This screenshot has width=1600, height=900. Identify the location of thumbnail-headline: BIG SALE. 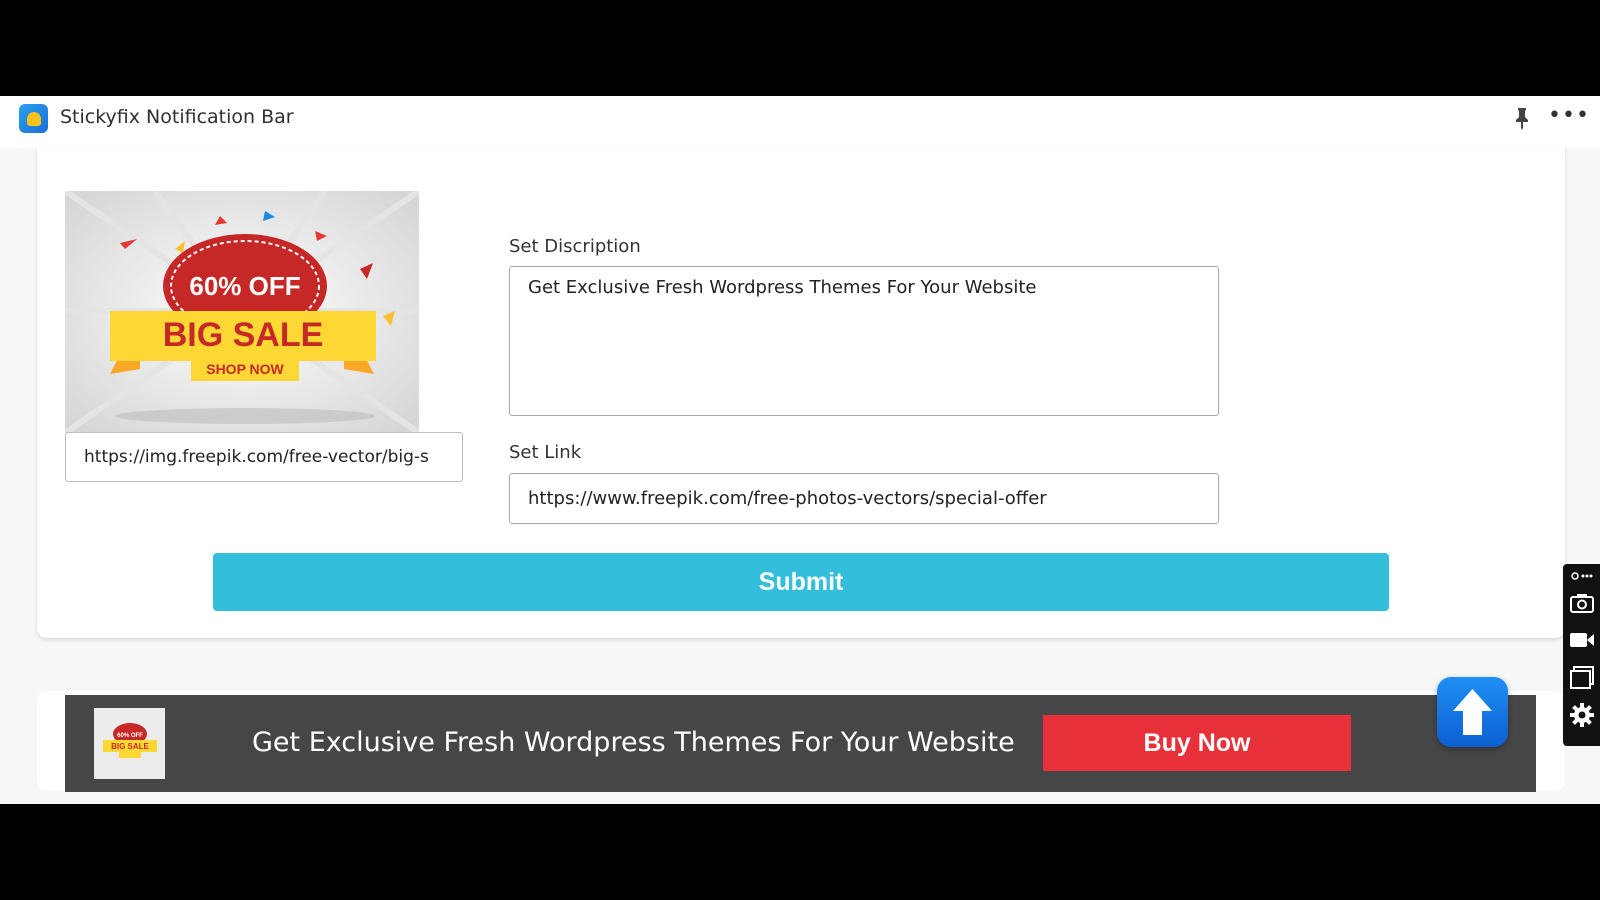
(130, 746).